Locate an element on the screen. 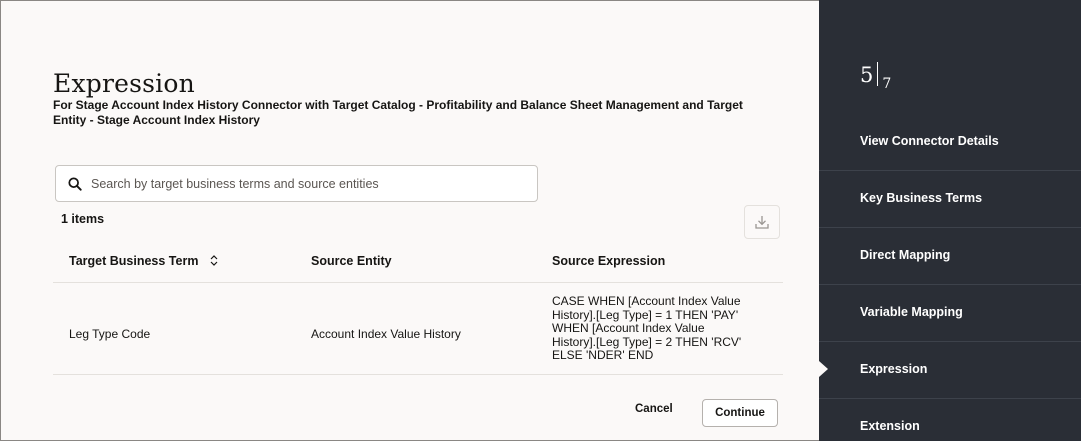  nav-item-variable-mapping: Variable Mapping is located at coordinates (950, 313).